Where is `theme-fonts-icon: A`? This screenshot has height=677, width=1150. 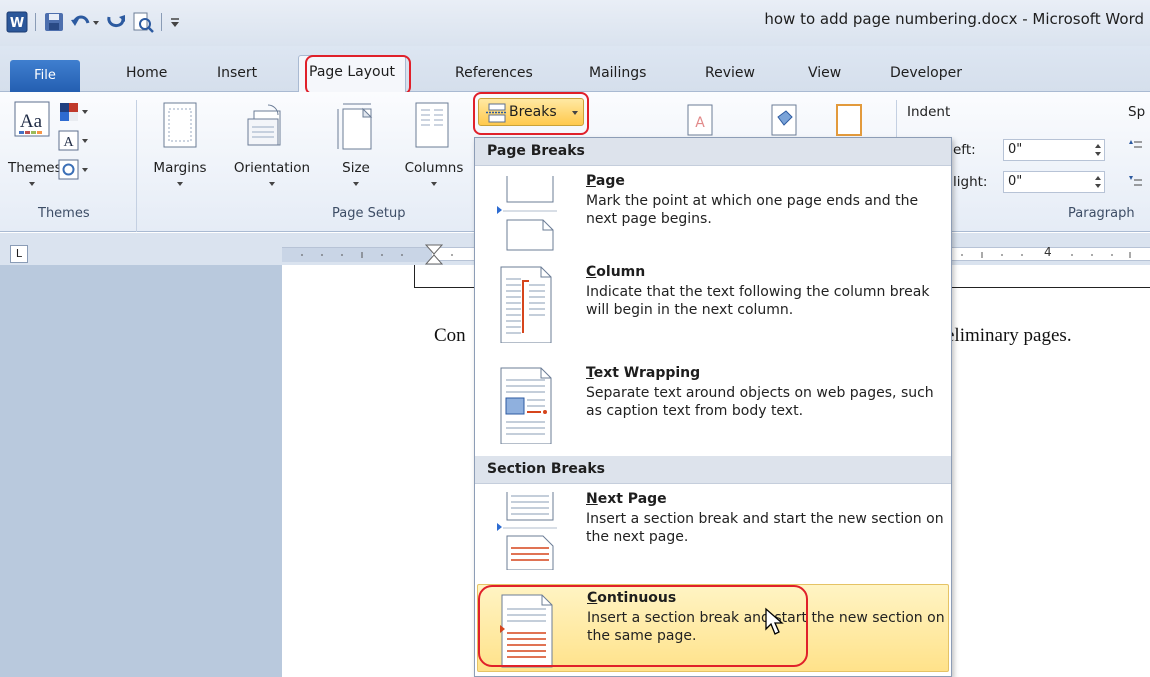 theme-fonts-icon: A is located at coordinates (73, 143).